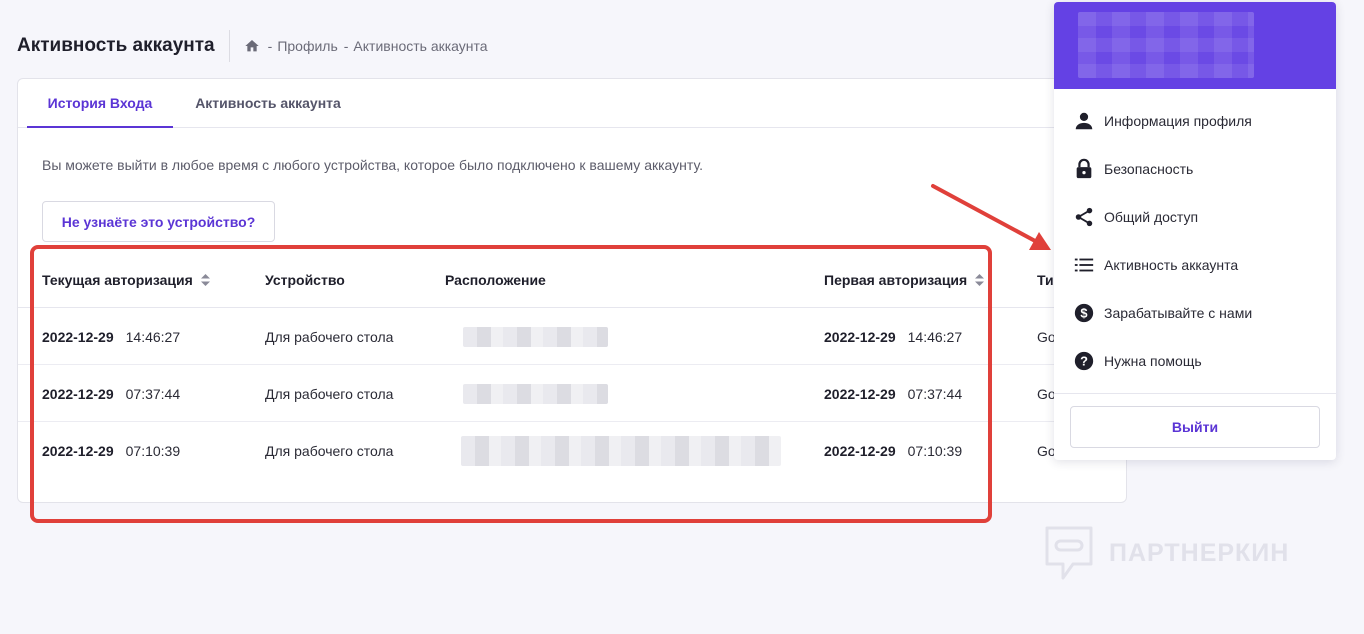 Image resolution: width=1364 pixels, height=634 pixels. What do you see at coordinates (1149, 169) in the screenshot?
I see `menu-item-label: Безопасность` at bounding box center [1149, 169].